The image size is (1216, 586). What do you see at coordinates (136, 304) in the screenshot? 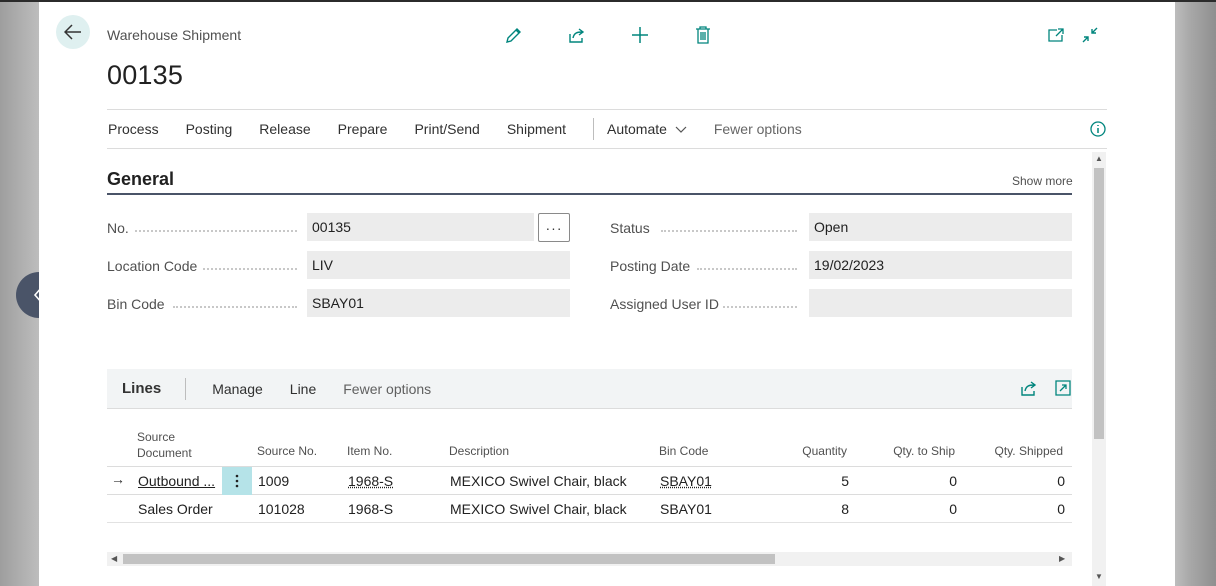
I see `field-label-bin-code: Bin Code` at bounding box center [136, 304].